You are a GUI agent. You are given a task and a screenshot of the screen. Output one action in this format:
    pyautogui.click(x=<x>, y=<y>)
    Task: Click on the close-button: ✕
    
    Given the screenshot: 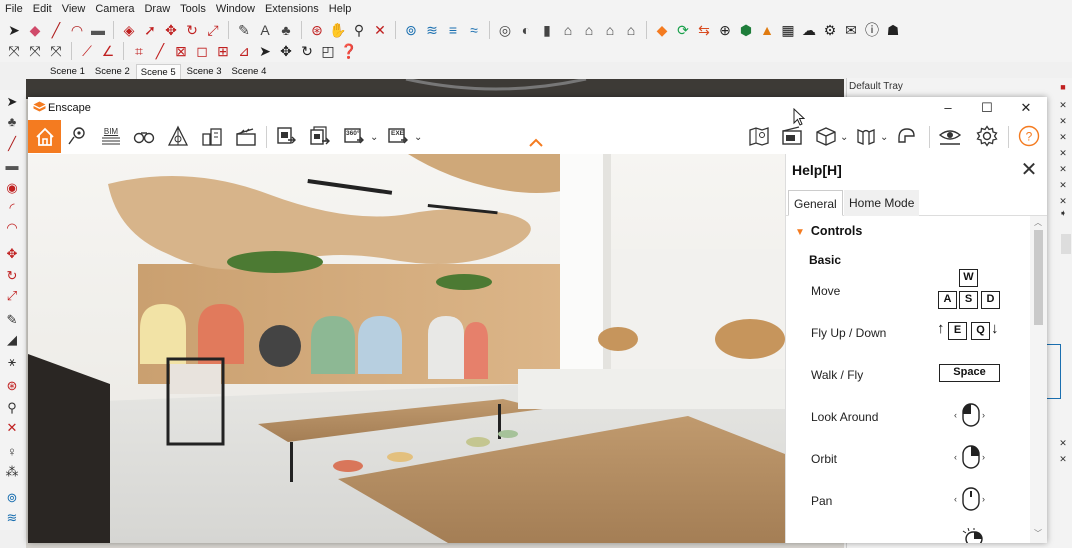 What is the action you would take?
    pyautogui.click(x=1026, y=108)
    